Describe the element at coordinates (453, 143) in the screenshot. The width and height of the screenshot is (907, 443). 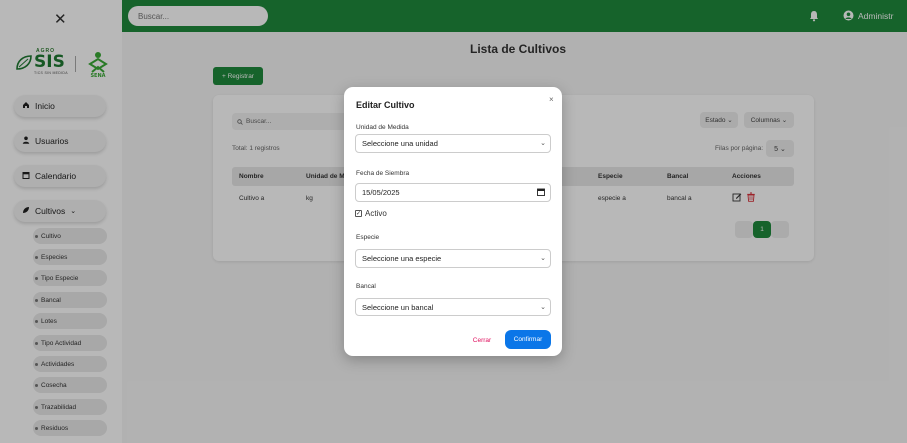
I see `unidad-select: Seleccione una unidad ⌄` at that location.